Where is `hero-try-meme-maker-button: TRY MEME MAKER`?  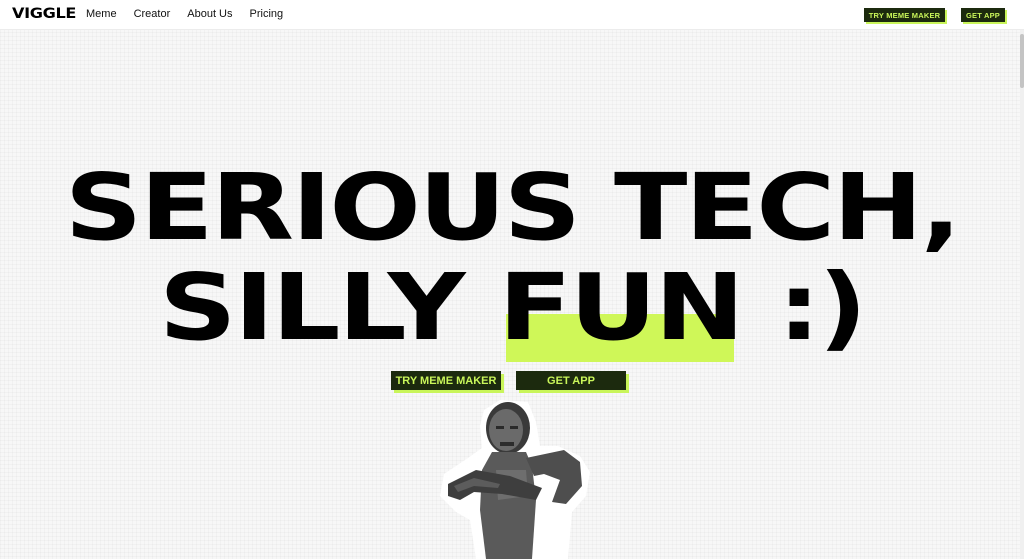 hero-try-meme-maker-button: TRY MEME MAKER is located at coordinates (446, 380).